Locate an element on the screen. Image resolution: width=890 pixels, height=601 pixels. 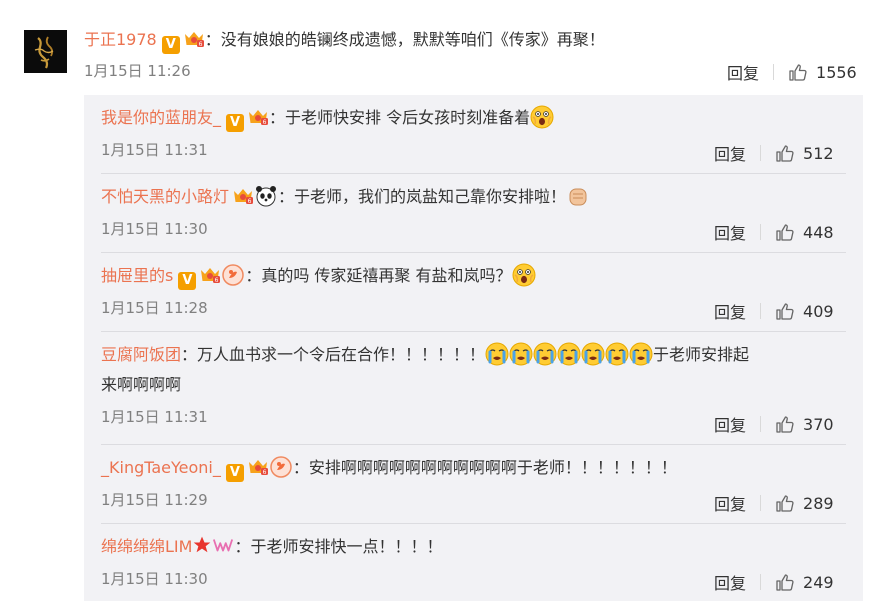
fist-emoji is located at coordinates (578, 197).